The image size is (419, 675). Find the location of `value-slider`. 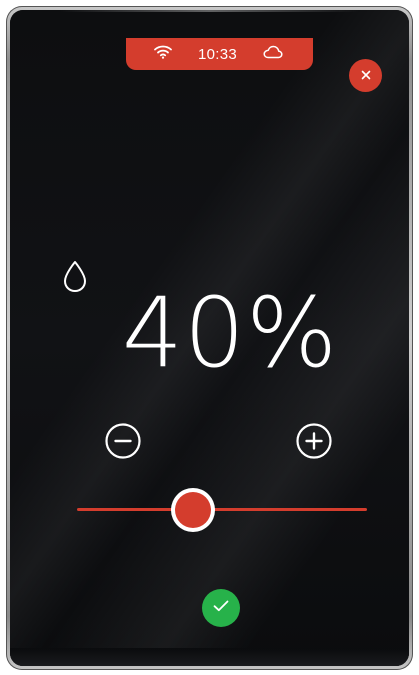

value-slider is located at coordinates (222, 510).